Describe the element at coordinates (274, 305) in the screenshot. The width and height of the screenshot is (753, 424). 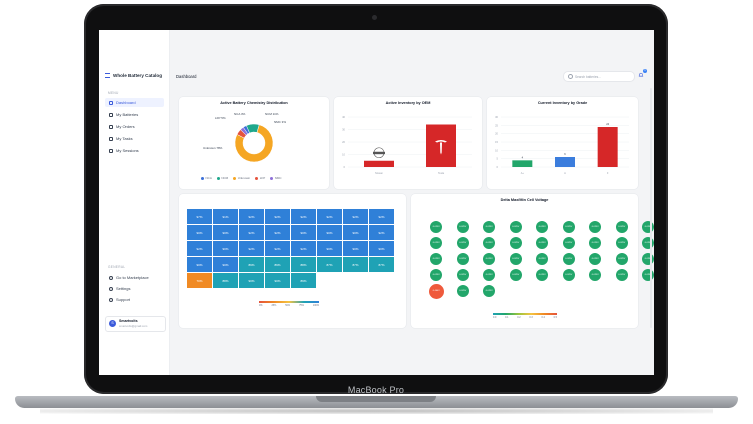
I see `scale-tick-label: 25%` at that location.